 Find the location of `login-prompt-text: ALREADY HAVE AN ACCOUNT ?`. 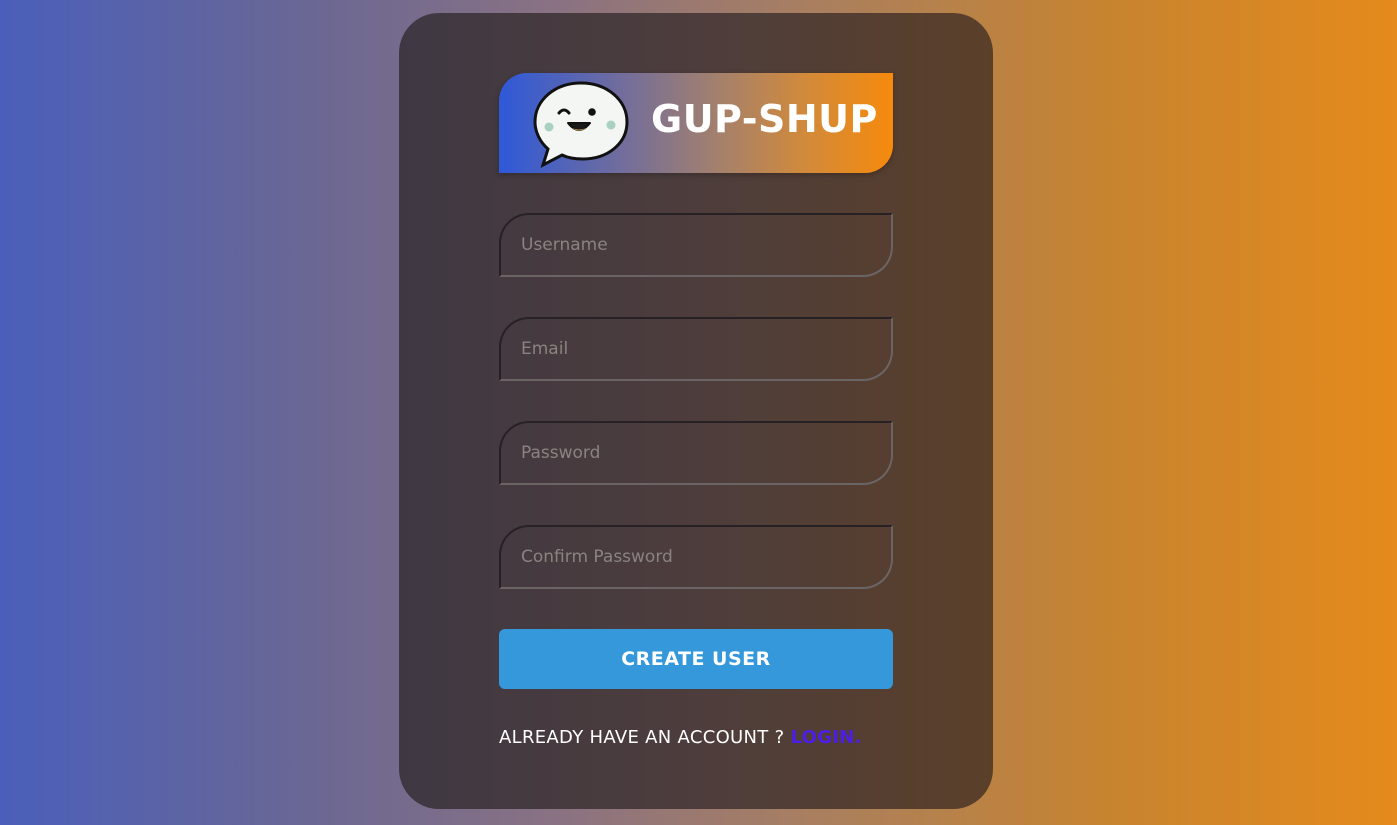

login-prompt-text: ALREADY HAVE AN ACCOUNT ? is located at coordinates (645, 737).